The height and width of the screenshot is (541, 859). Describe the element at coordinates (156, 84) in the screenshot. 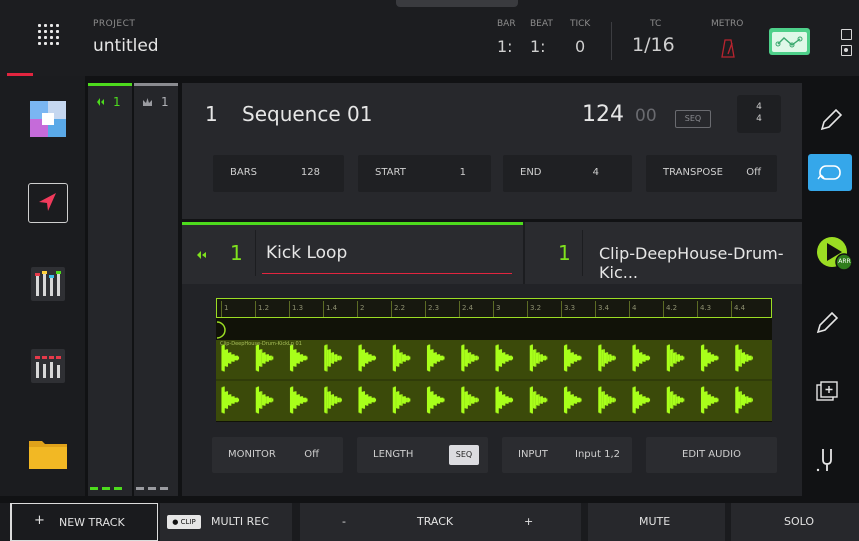

I see `track-highlight` at that location.